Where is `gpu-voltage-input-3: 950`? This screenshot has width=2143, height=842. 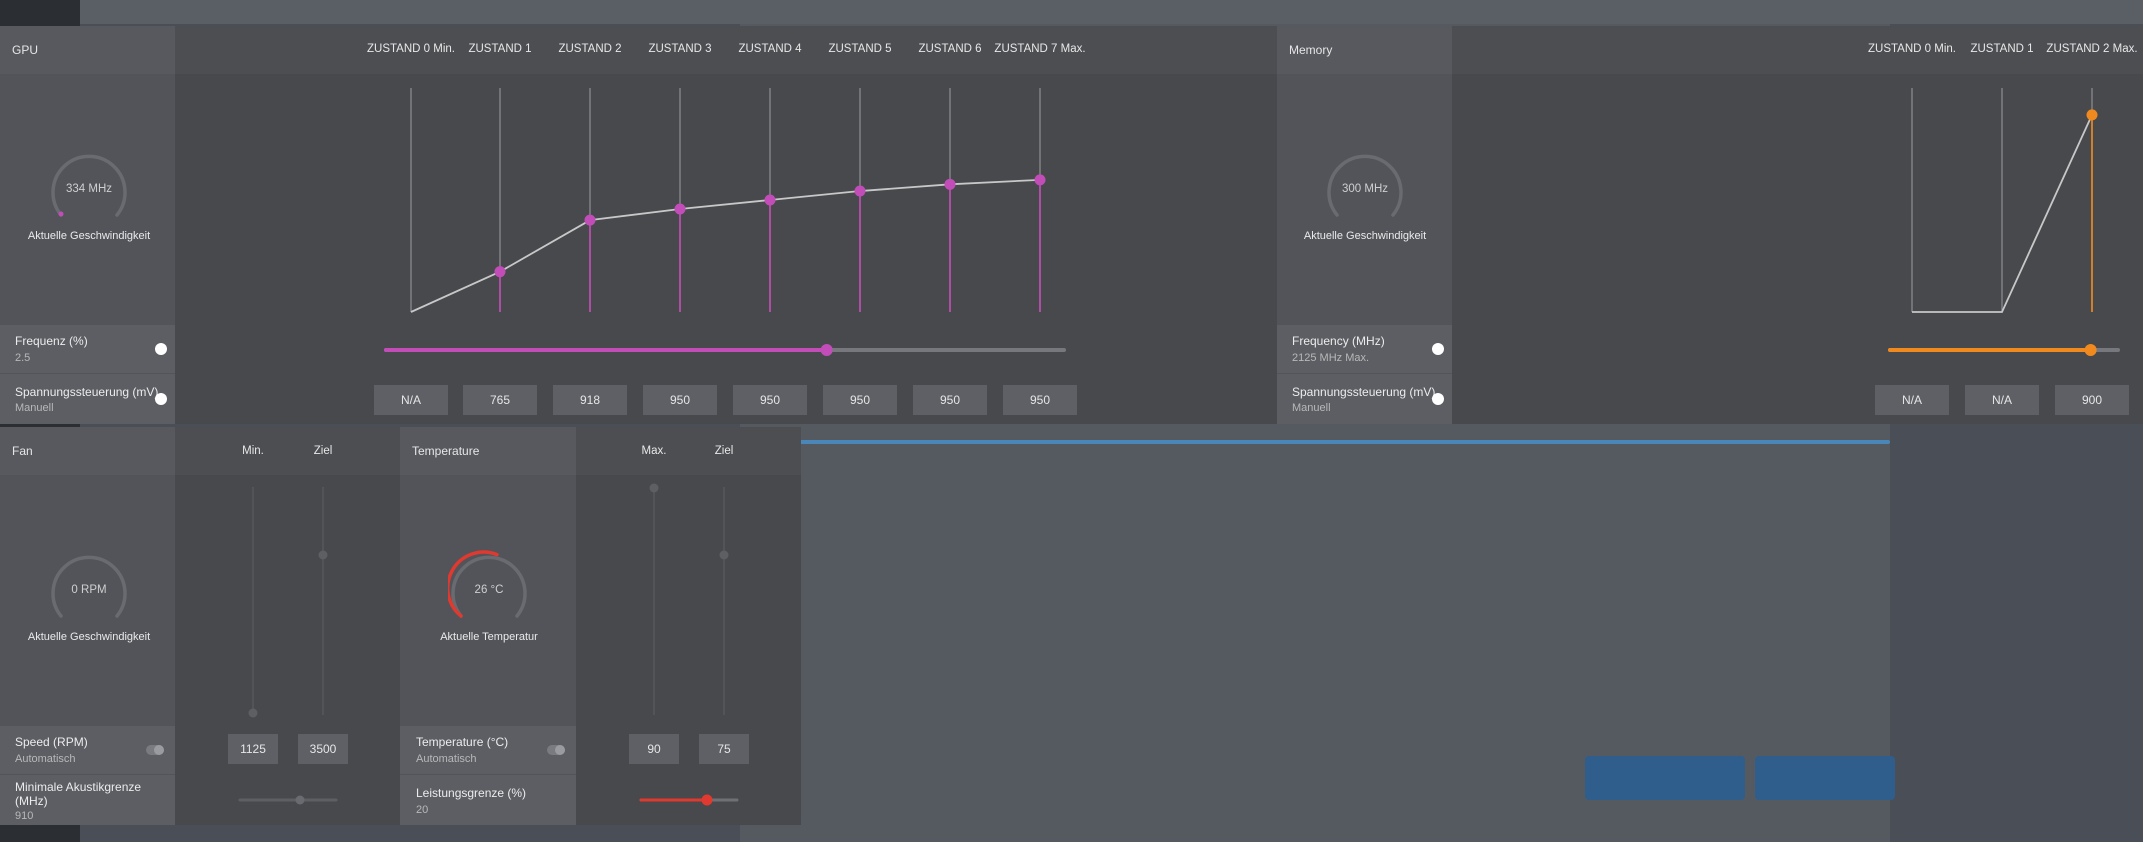
gpu-voltage-input-3: 950 is located at coordinates (680, 400).